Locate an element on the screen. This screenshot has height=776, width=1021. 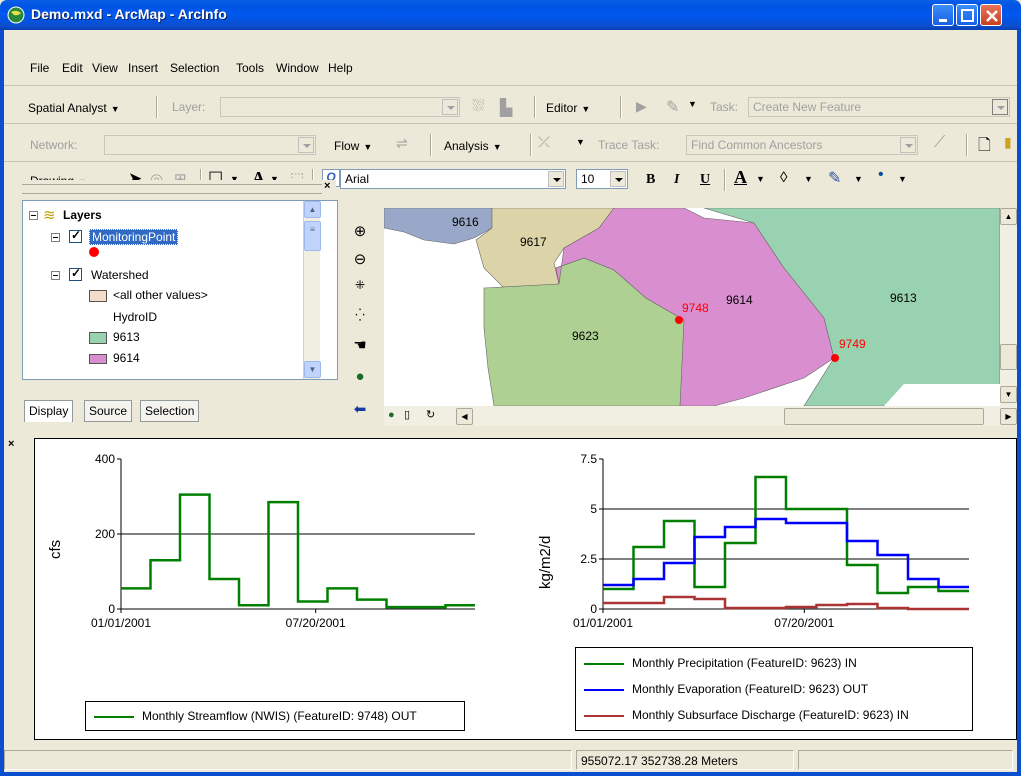
watershed-visibility-checkbox is located at coordinates (75, 273).